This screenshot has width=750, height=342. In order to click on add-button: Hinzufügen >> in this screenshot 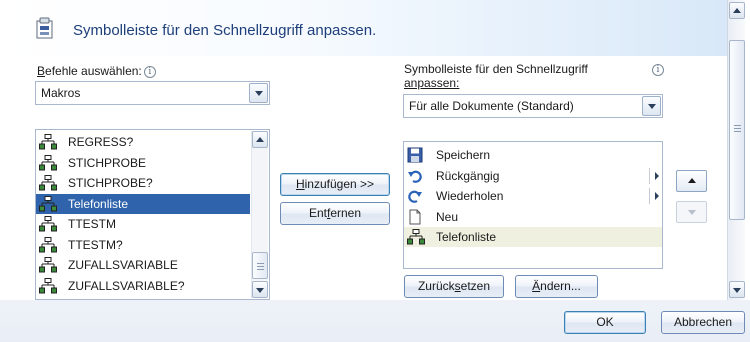, I will do `click(335, 184)`.